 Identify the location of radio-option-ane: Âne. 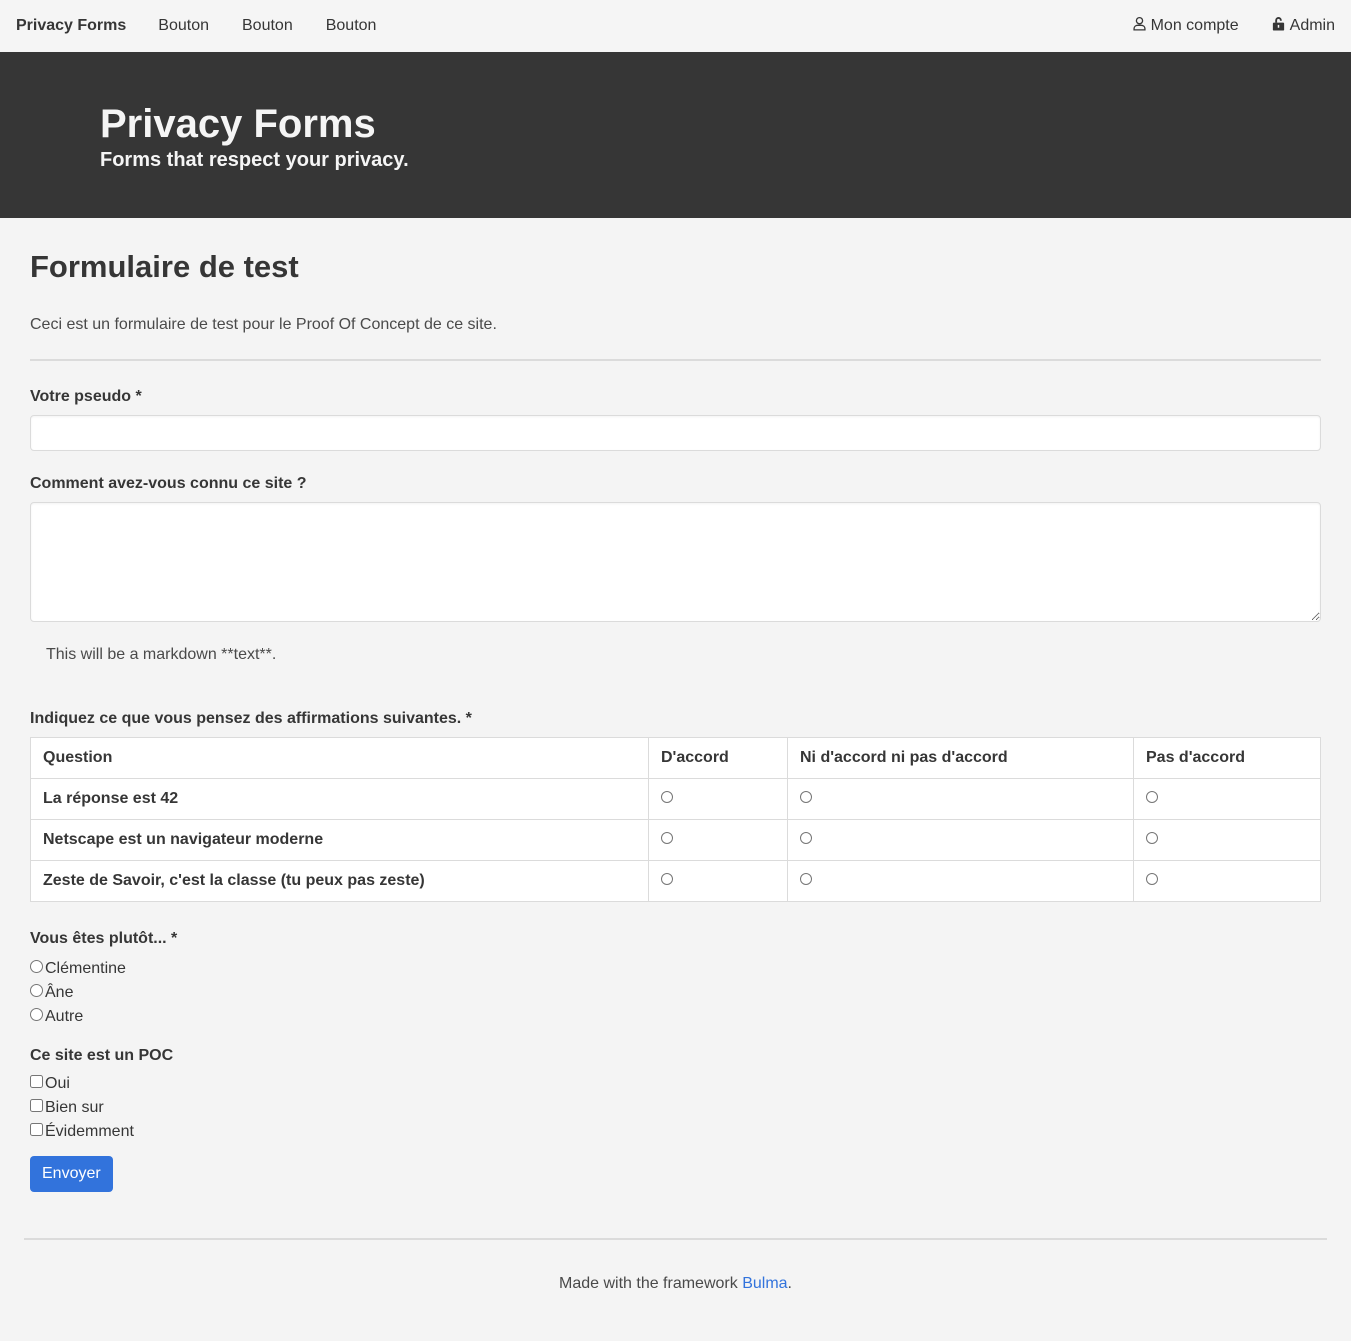
(675, 993).